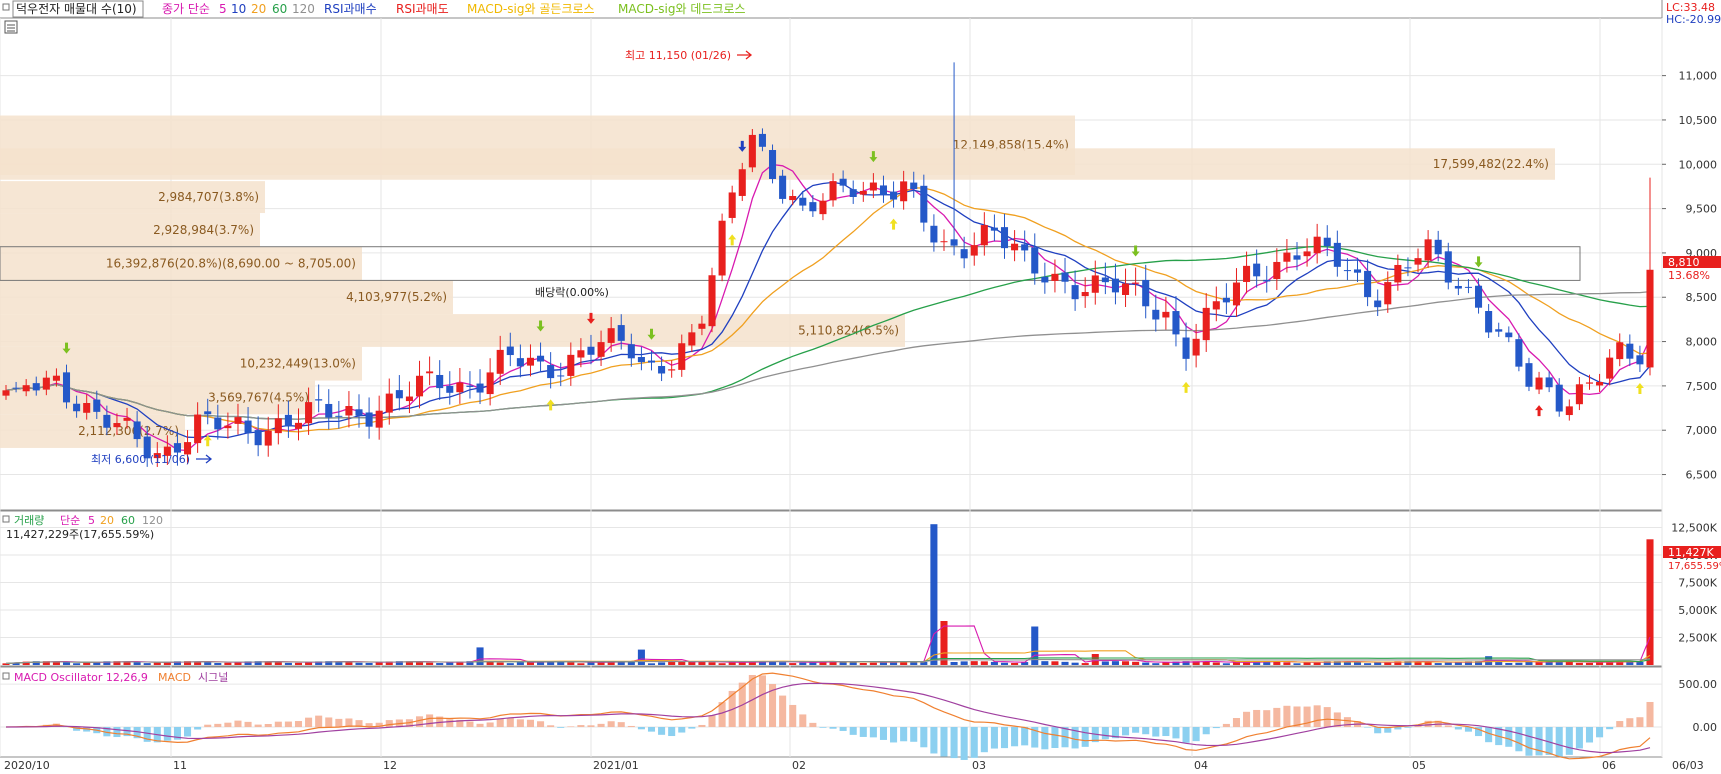  What do you see at coordinates (11, 27) in the screenshot?
I see `calculator-icon` at bounding box center [11, 27].